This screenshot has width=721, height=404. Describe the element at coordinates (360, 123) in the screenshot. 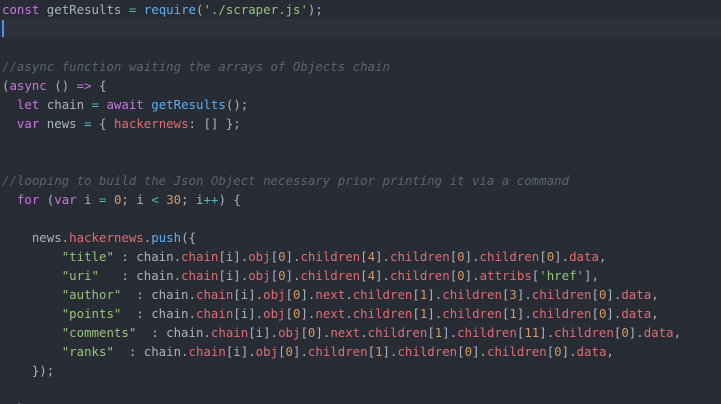

I see `code-line: var news = { hackernews: [] };` at that location.